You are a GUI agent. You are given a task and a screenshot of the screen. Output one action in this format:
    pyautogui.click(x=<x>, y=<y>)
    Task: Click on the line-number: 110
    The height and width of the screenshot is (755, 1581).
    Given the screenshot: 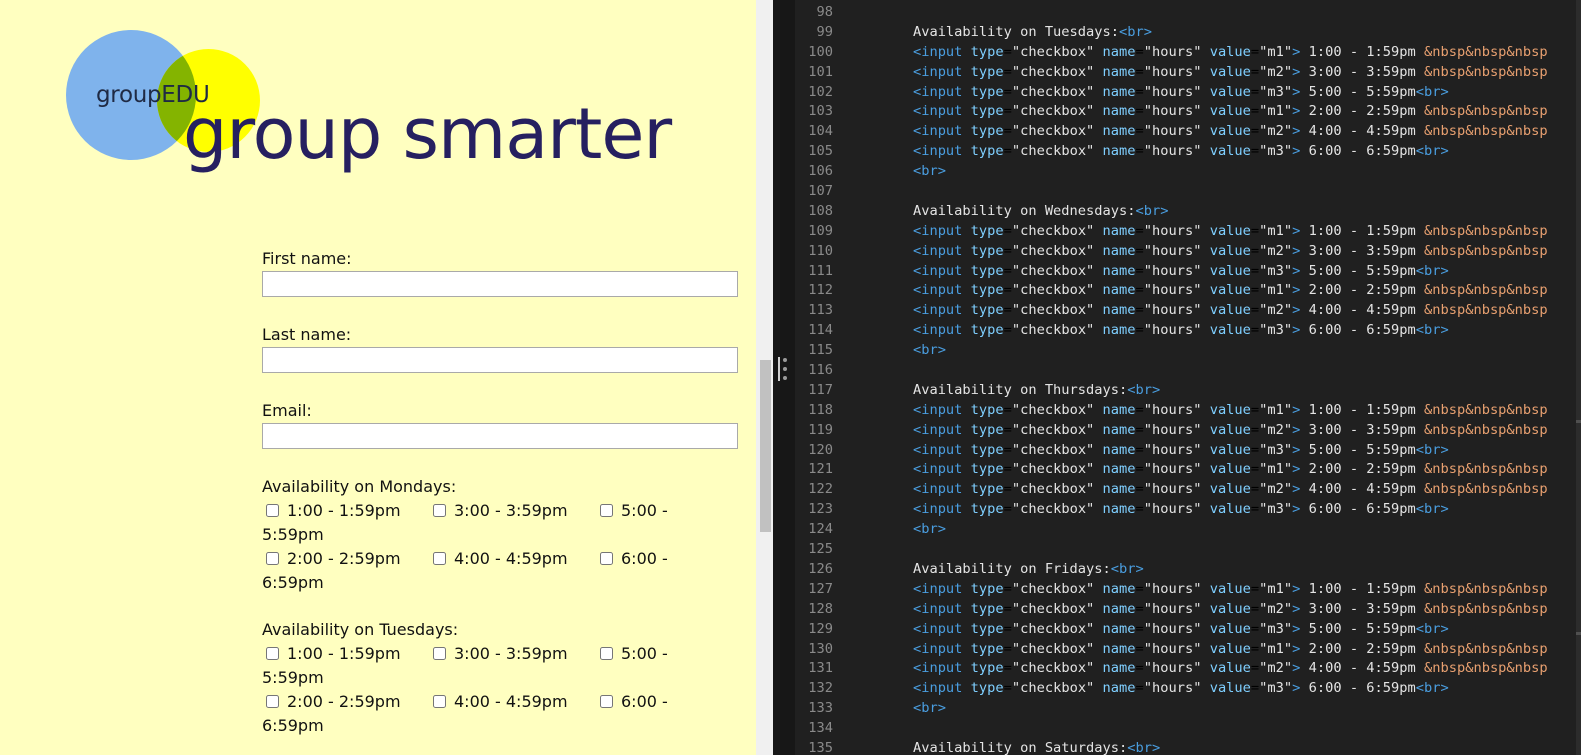 What is the action you would take?
    pyautogui.click(x=820, y=250)
    